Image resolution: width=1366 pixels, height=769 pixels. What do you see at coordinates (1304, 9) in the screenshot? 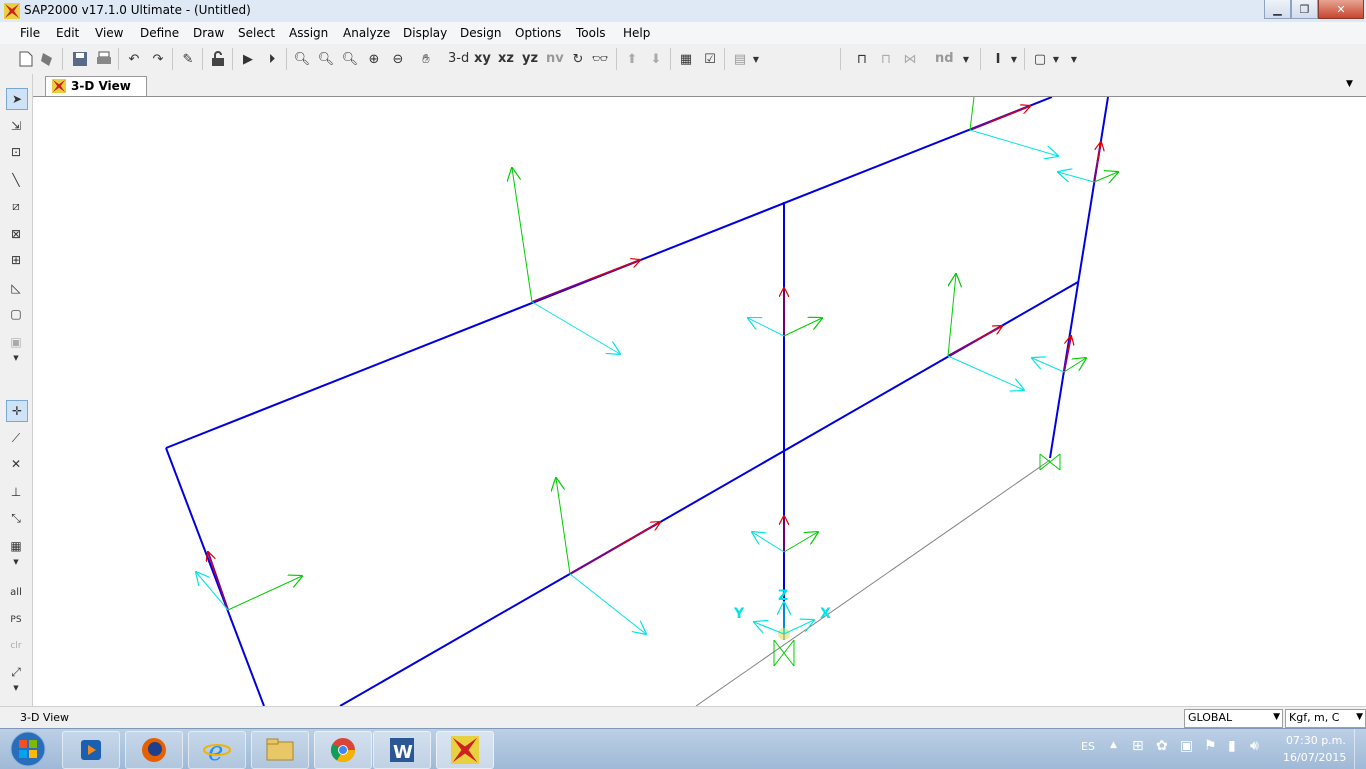
I see `maximize-button: ❐` at bounding box center [1304, 9].